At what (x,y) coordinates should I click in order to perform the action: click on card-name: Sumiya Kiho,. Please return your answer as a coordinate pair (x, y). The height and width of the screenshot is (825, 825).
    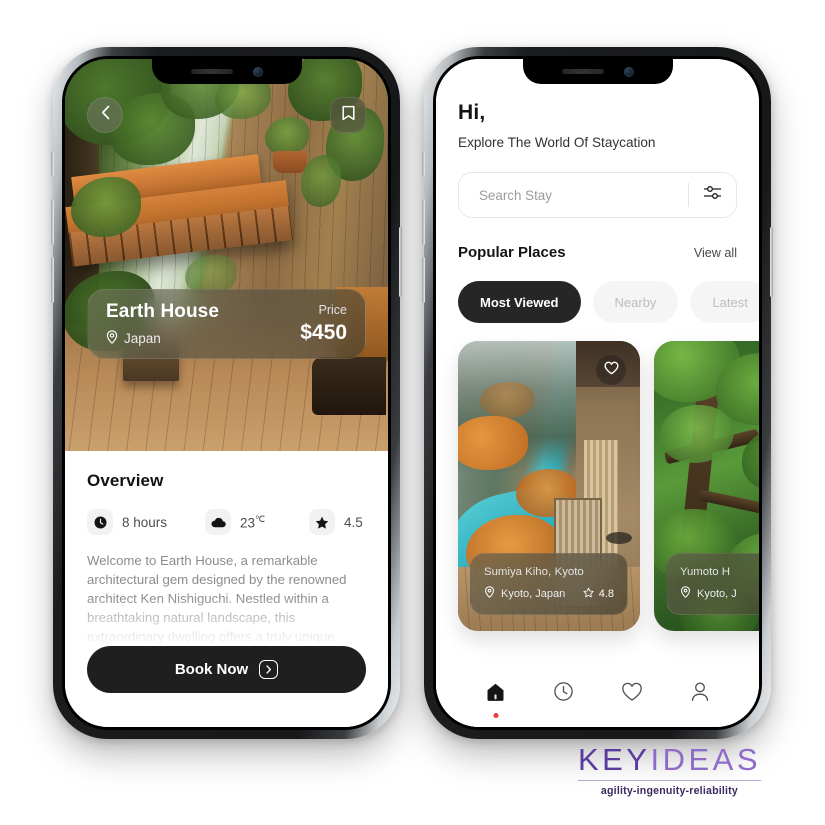
    Looking at the image, I should click on (518, 572).